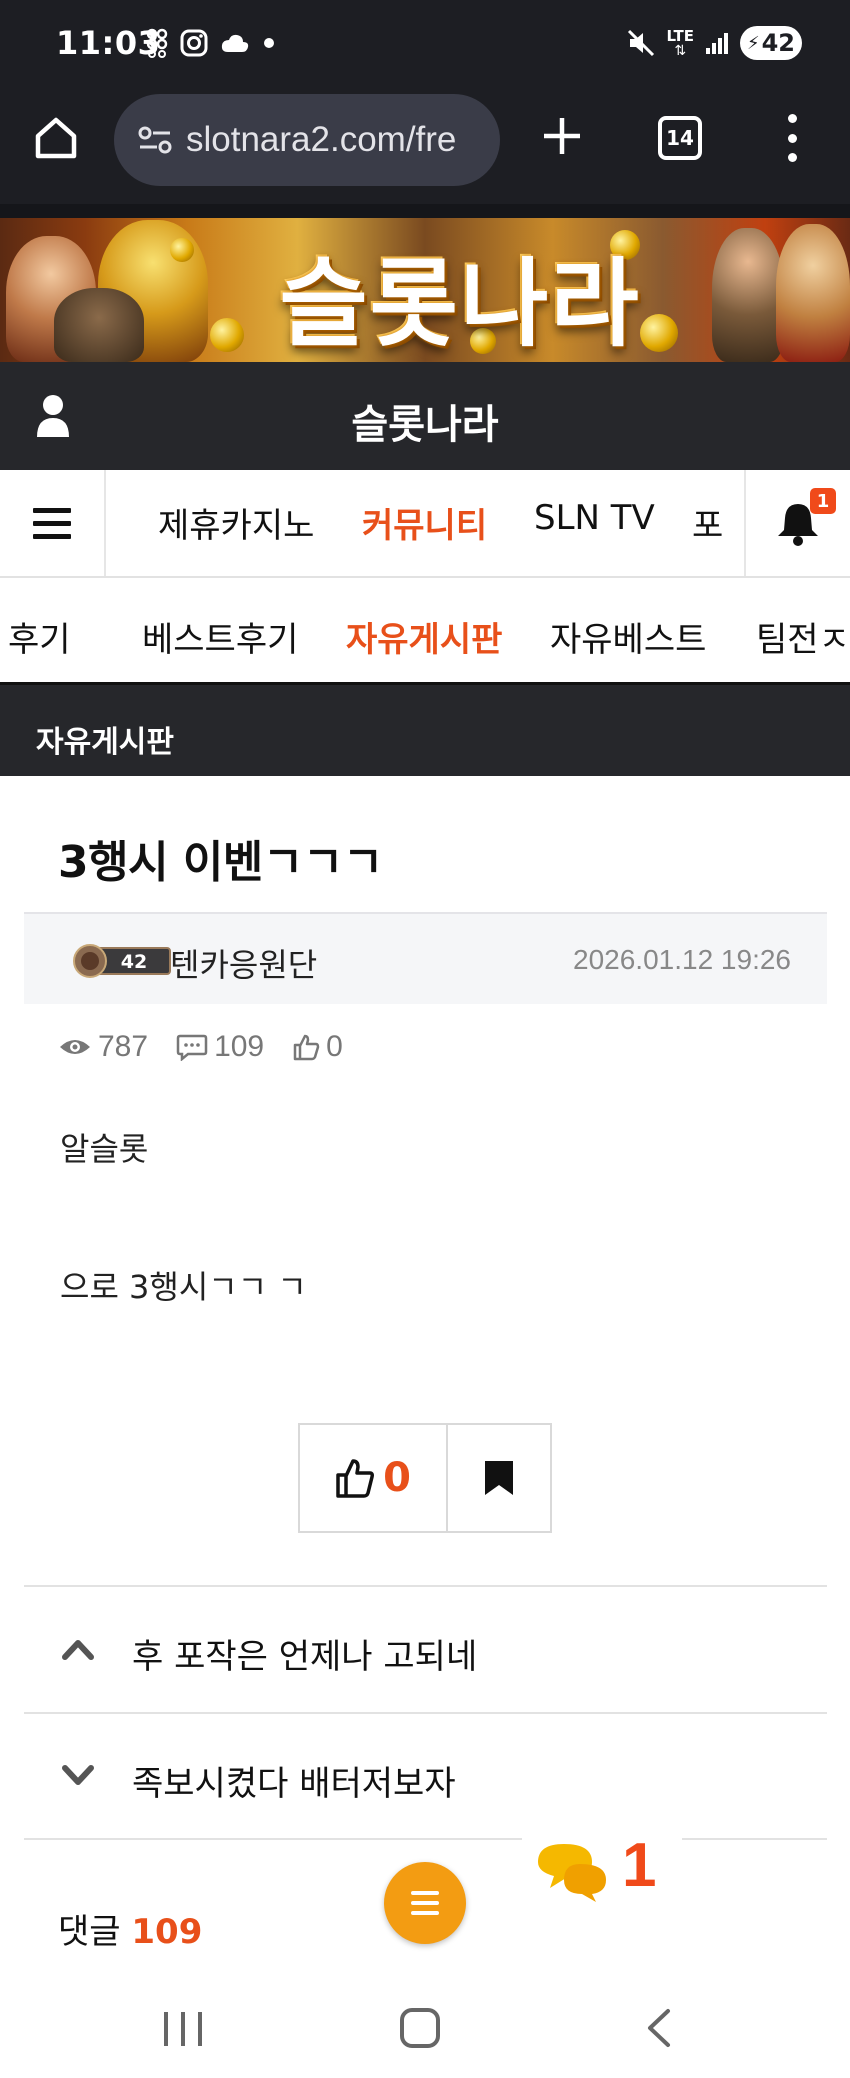 The height and width of the screenshot is (2078, 850). Describe the element at coordinates (680, 138) in the screenshot. I see `tab-switcher-button: 14` at that location.